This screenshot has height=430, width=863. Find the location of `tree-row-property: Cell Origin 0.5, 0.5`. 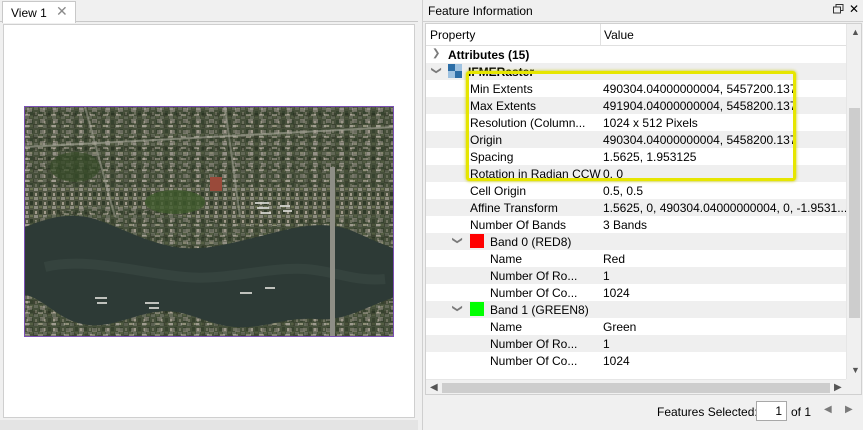

tree-row-property: Cell Origin 0.5, 0.5 is located at coordinates (636, 190).